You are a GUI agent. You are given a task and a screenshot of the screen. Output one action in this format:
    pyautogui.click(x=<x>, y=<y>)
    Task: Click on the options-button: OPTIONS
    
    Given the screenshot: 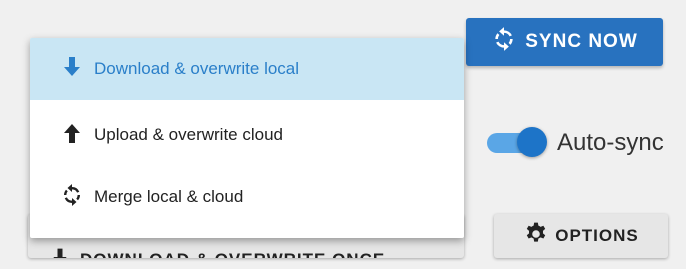 What is the action you would take?
    pyautogui.click(x=581, y=236)
    